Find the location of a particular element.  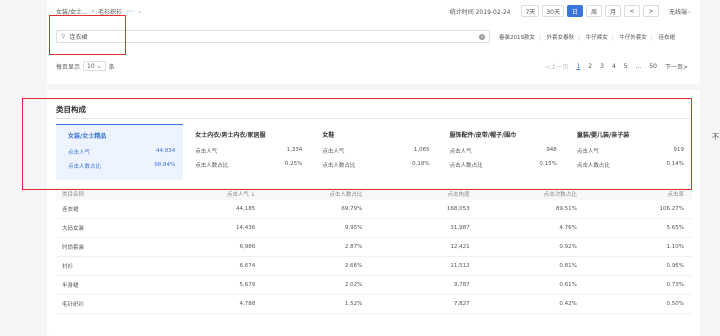

page-2: 2 is located at coordinates (590, 66).